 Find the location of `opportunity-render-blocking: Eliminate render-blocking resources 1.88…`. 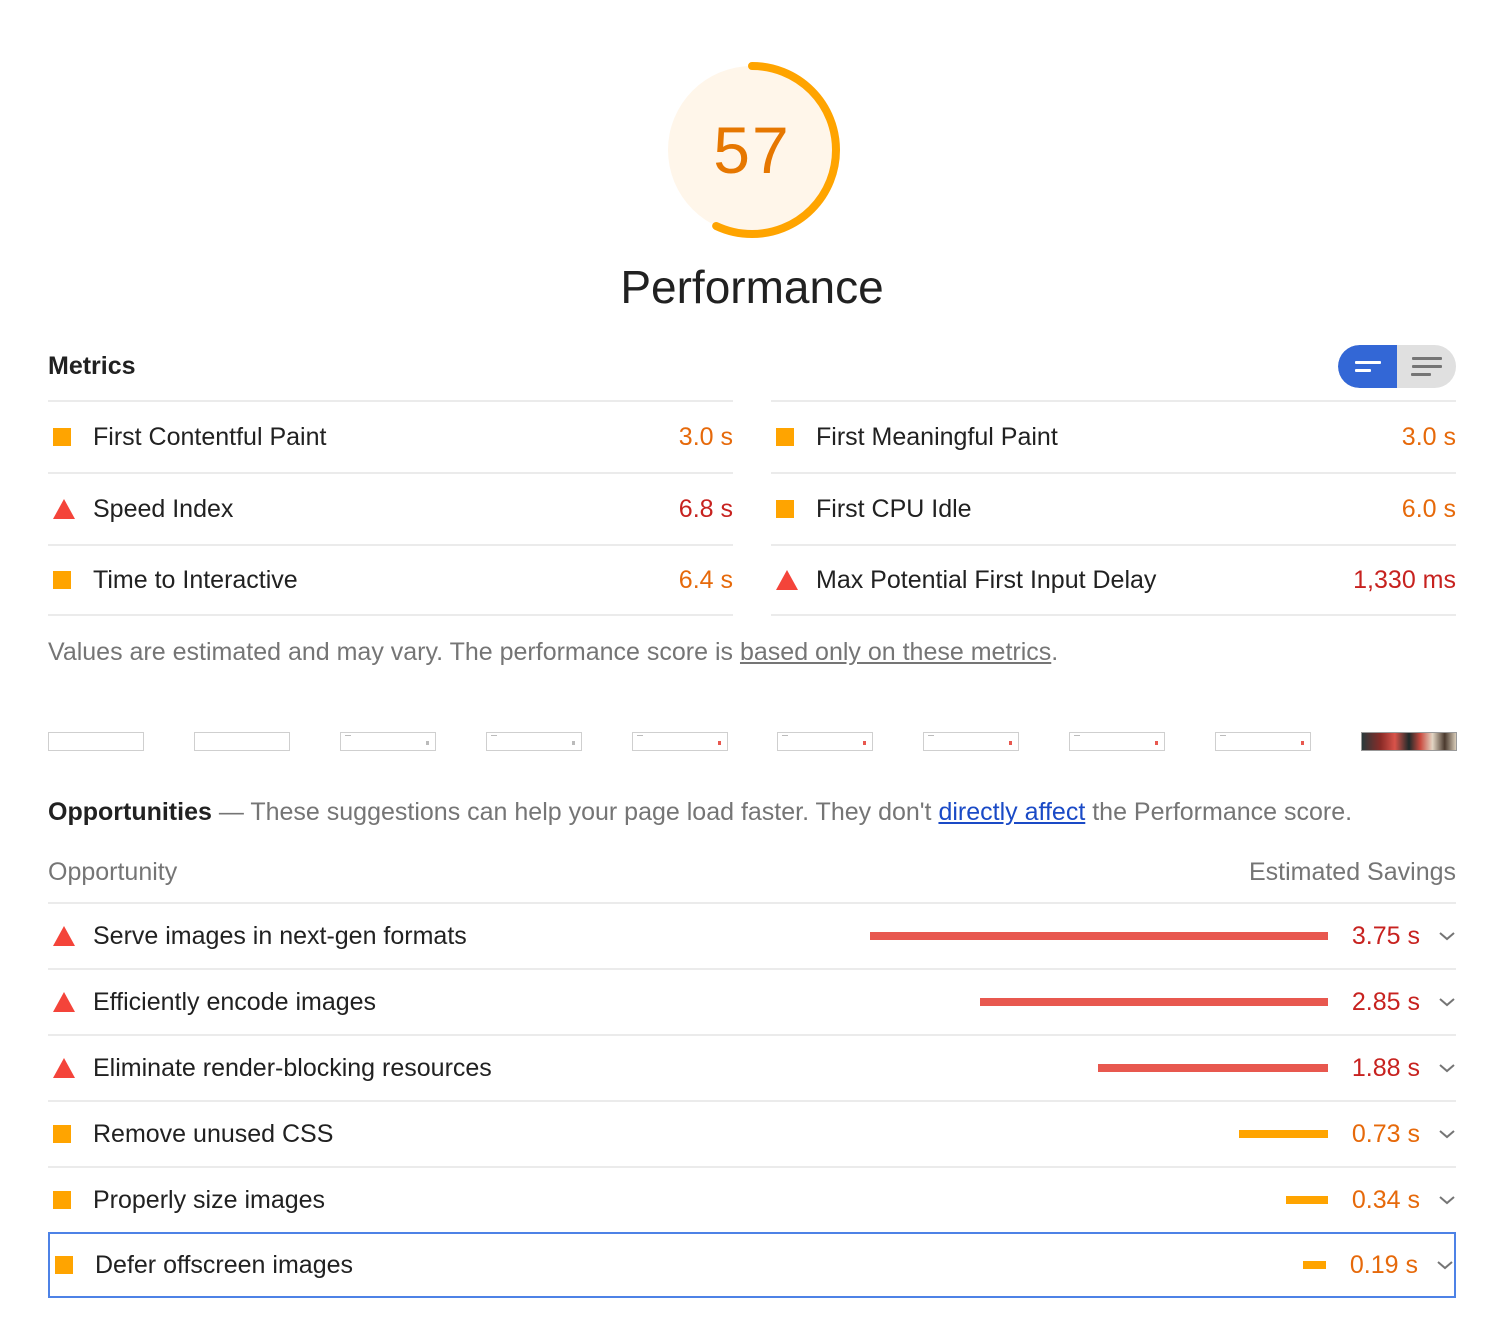

opportunity-render-blocking: Eliminate render-blocking resources 1.88… is located at coordinates (752, 1067).